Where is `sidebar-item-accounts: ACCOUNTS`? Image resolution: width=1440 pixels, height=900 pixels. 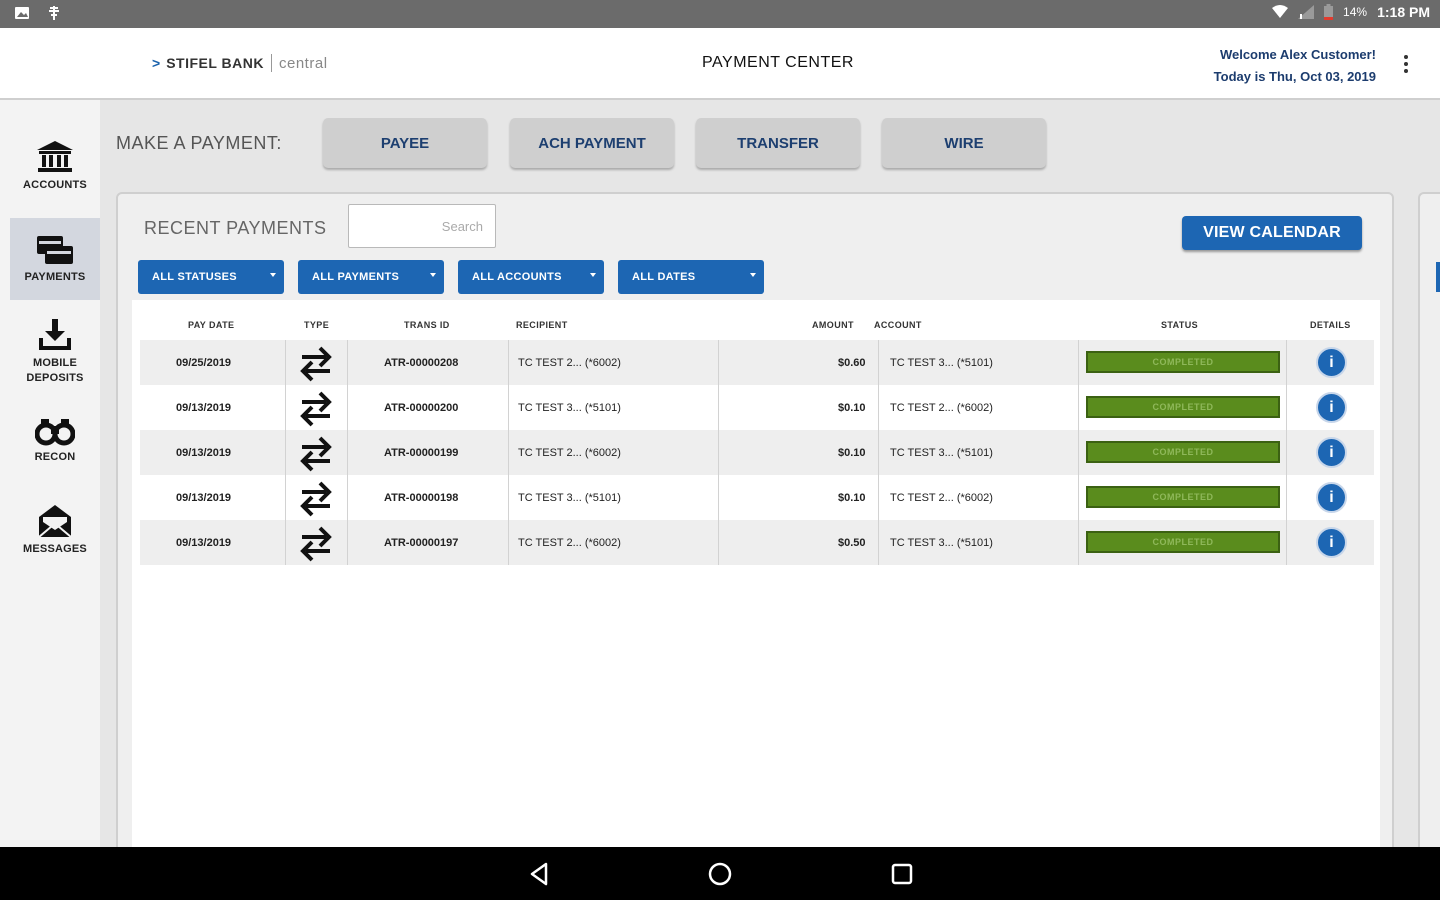 sidebar-item-accounts: ACCOUNTS is located at coordinates (55, 171).